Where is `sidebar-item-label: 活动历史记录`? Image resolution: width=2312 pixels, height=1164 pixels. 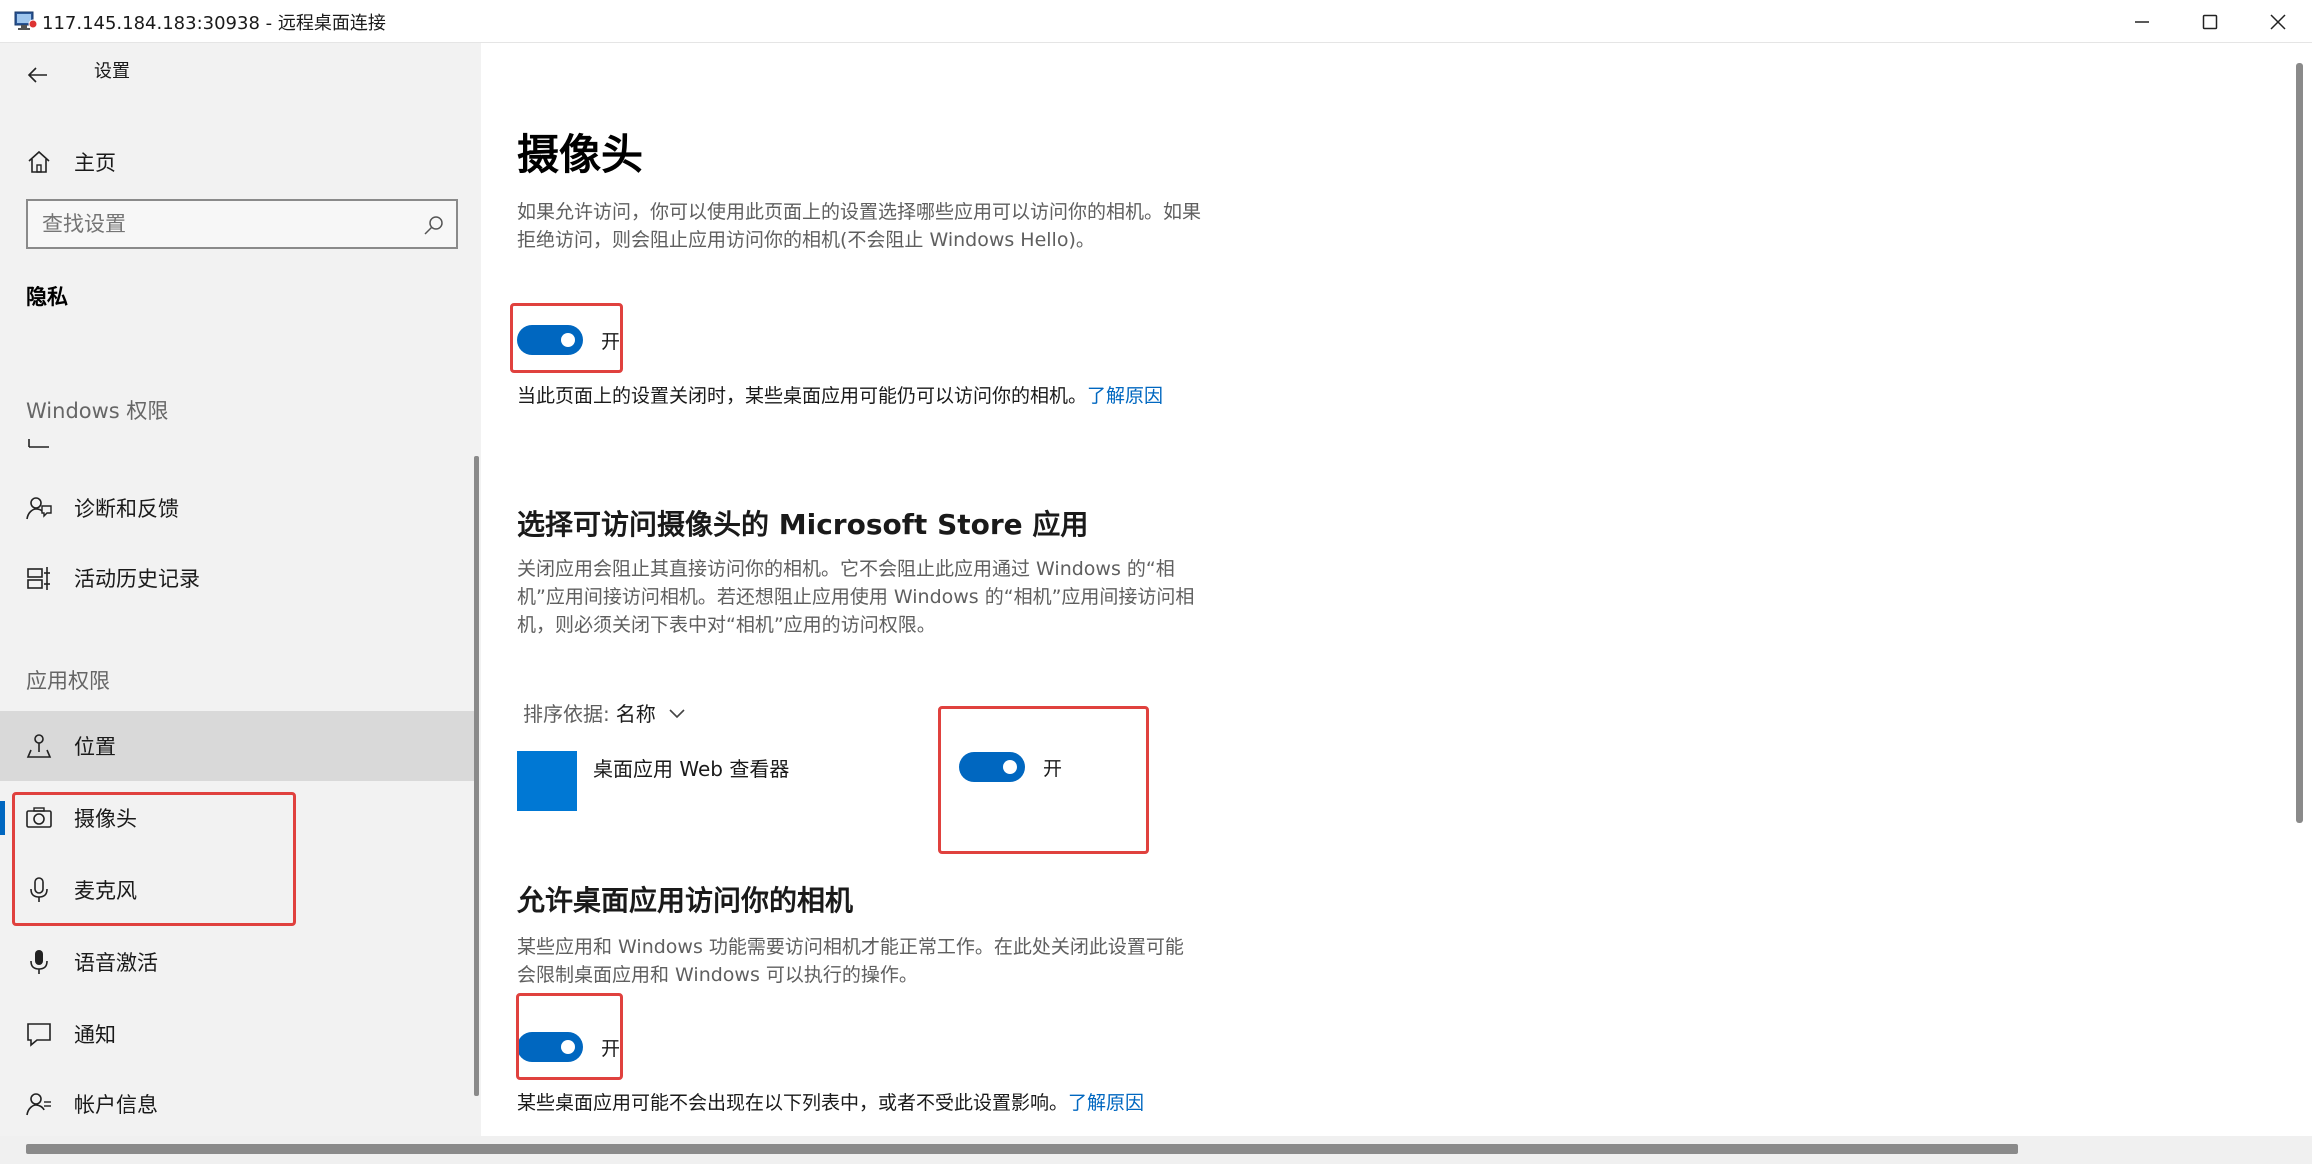 sidebar-item-label: 活动历史记录 is located at coordinates (137, 579).